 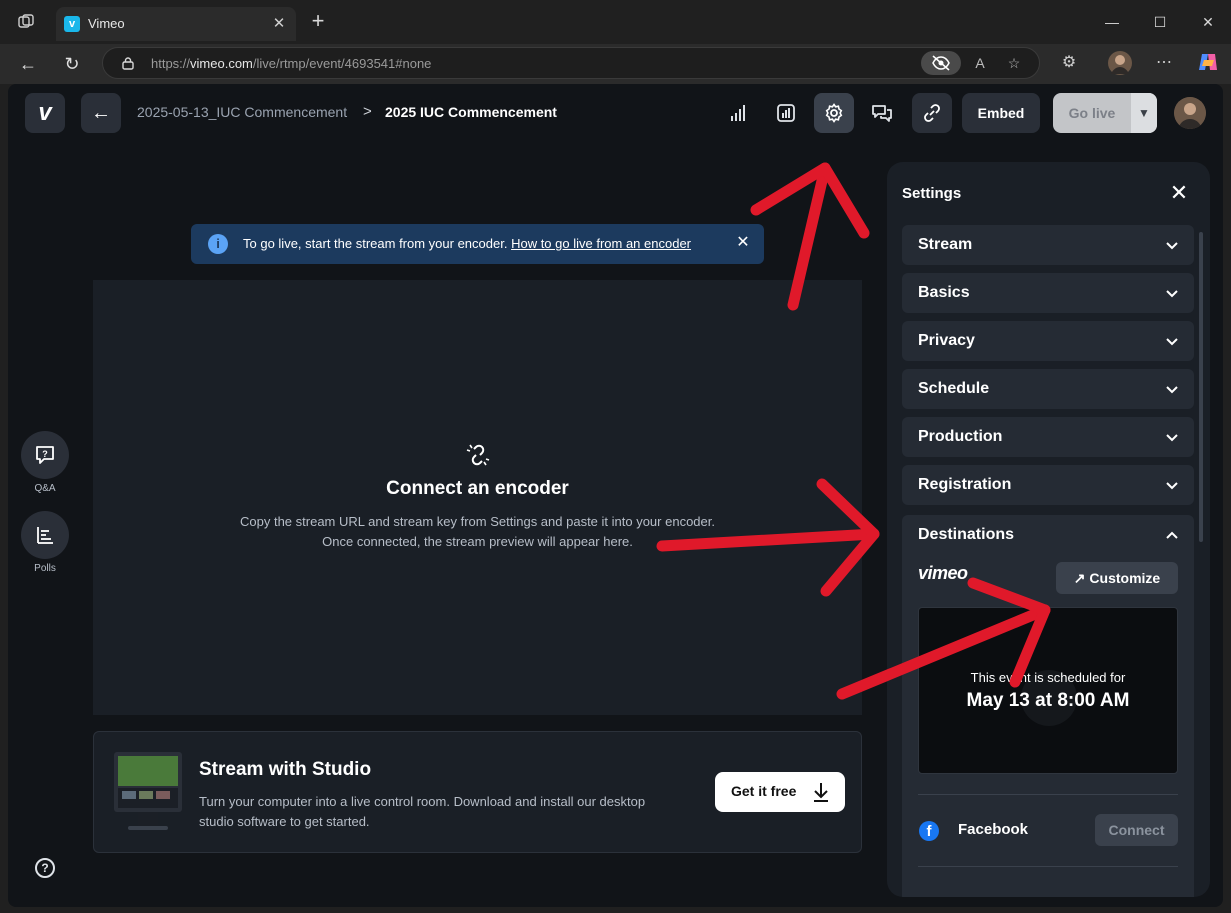 What do you see at coordinates (965, 484) in the screenshot?
I see `accordion-label: Registration` at bounding box center [965, 484].